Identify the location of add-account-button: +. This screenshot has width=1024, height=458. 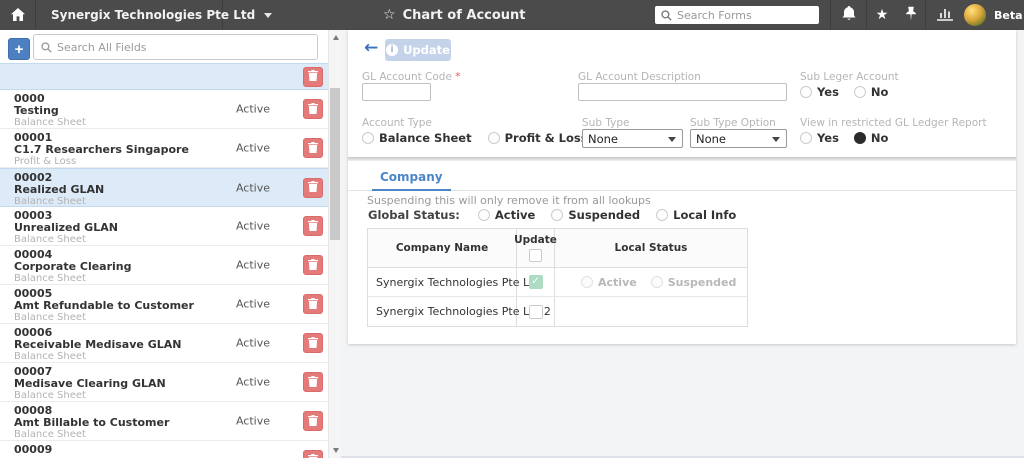
(19, 49).